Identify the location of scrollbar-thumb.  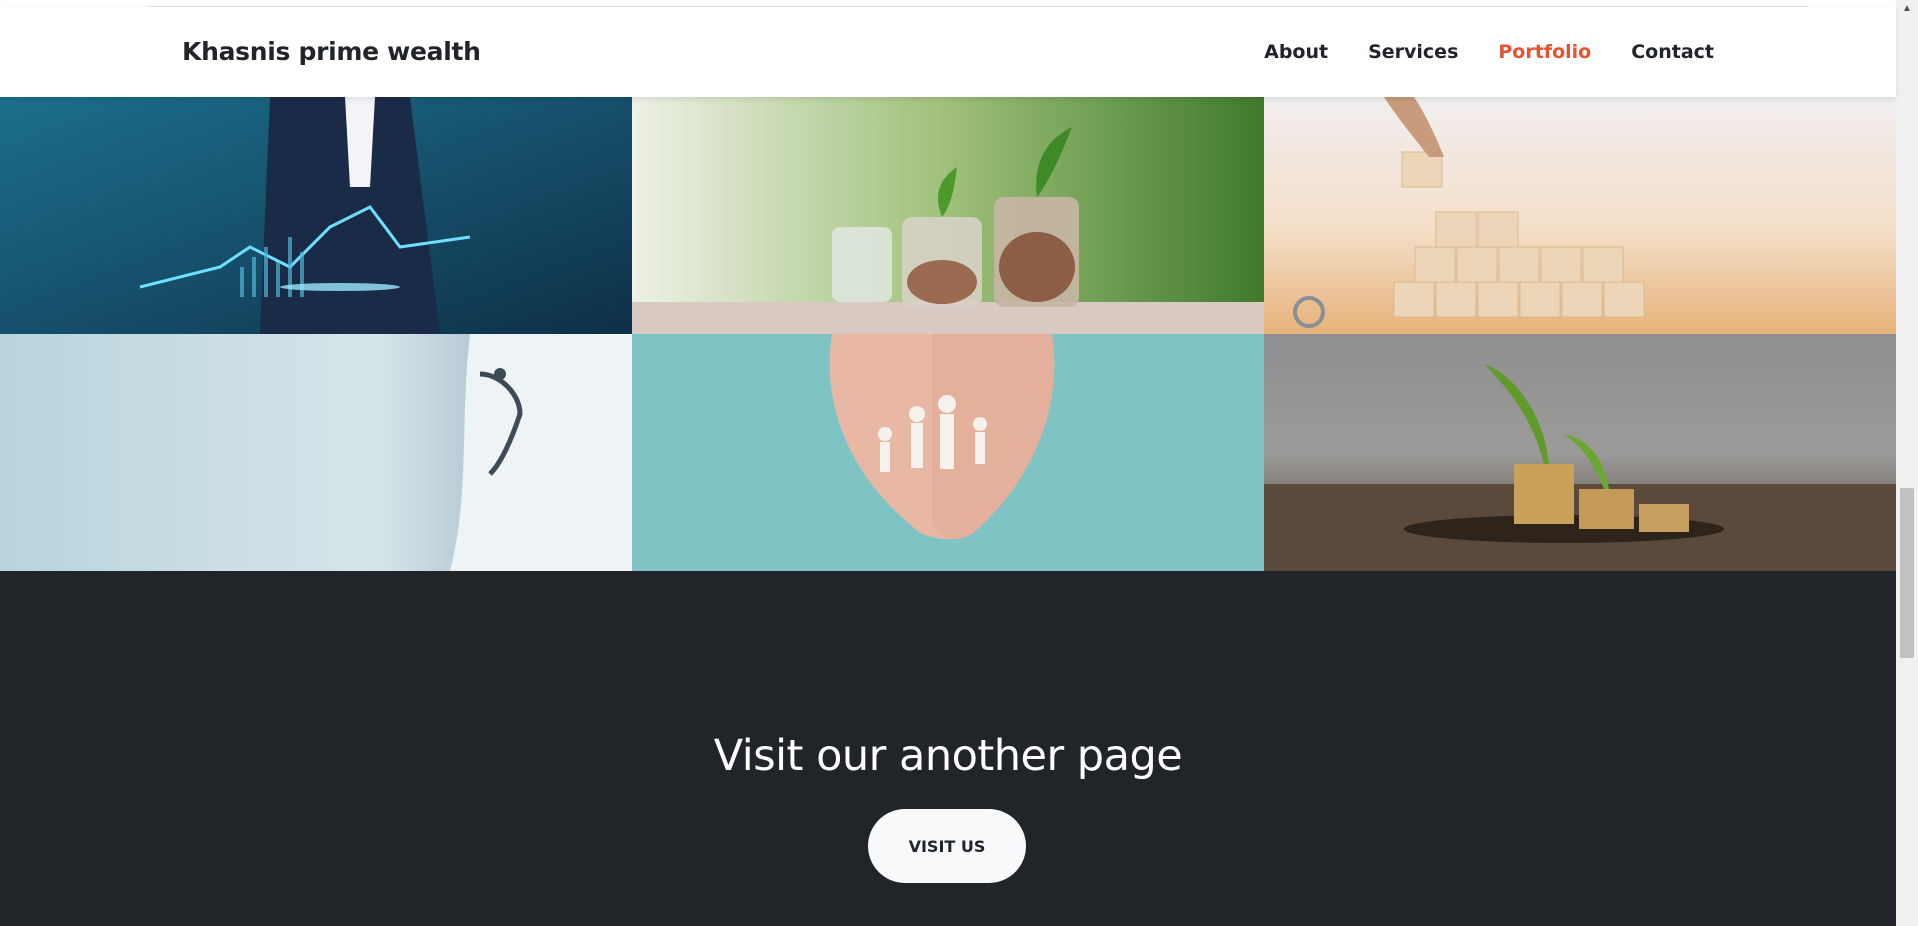
(1907, 573).